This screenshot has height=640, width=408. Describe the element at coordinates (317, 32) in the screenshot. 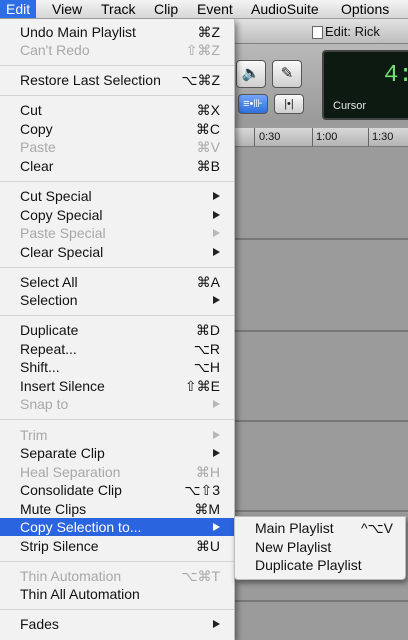

I see `document-icon` at that location.